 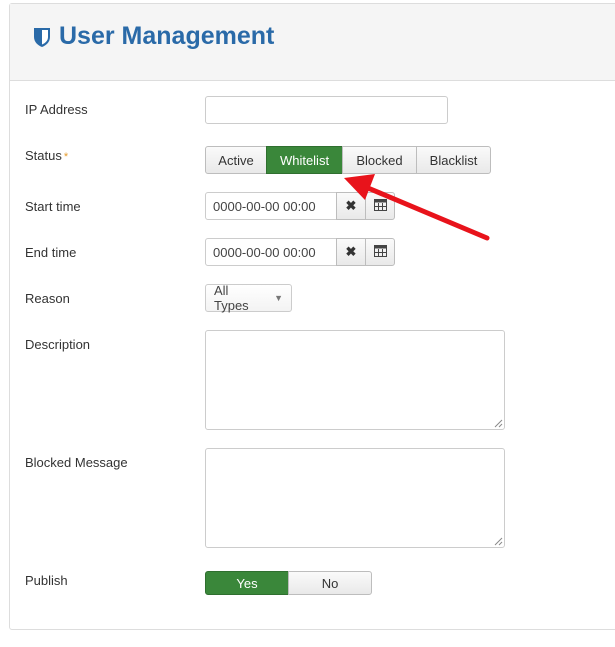 What do you see at coordinates (66, 157) in the screenshot?
I see `required-marker: *` at bounding box center [66, 157].